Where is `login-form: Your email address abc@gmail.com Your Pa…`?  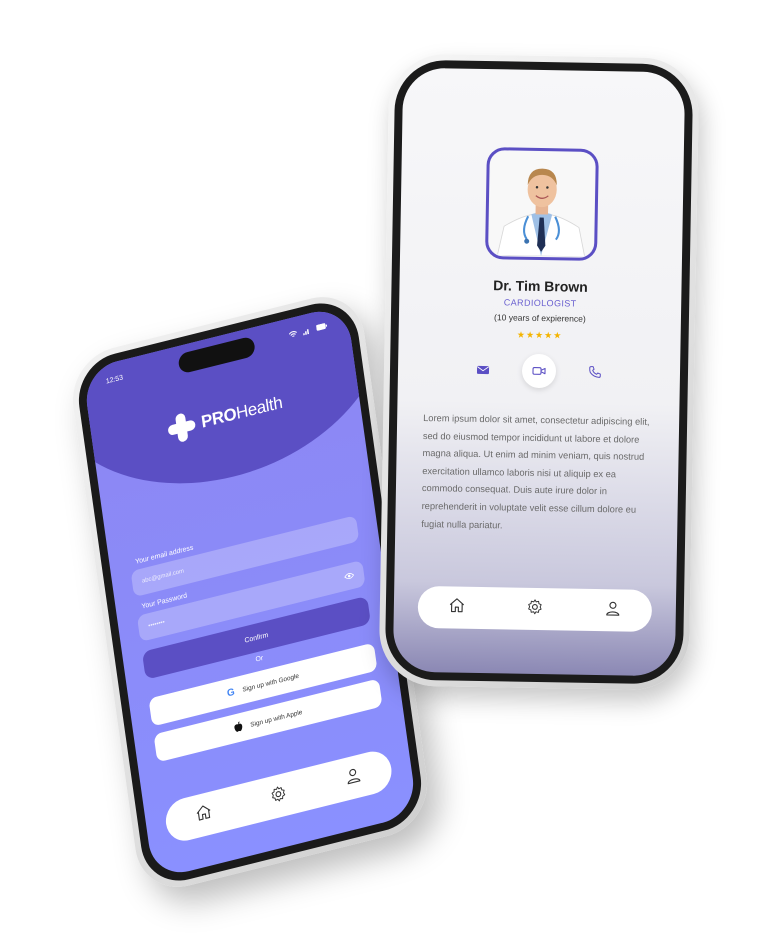 login-form: Your email address abc@gmail.com Your Pa… is located at coordinates (256, 633).